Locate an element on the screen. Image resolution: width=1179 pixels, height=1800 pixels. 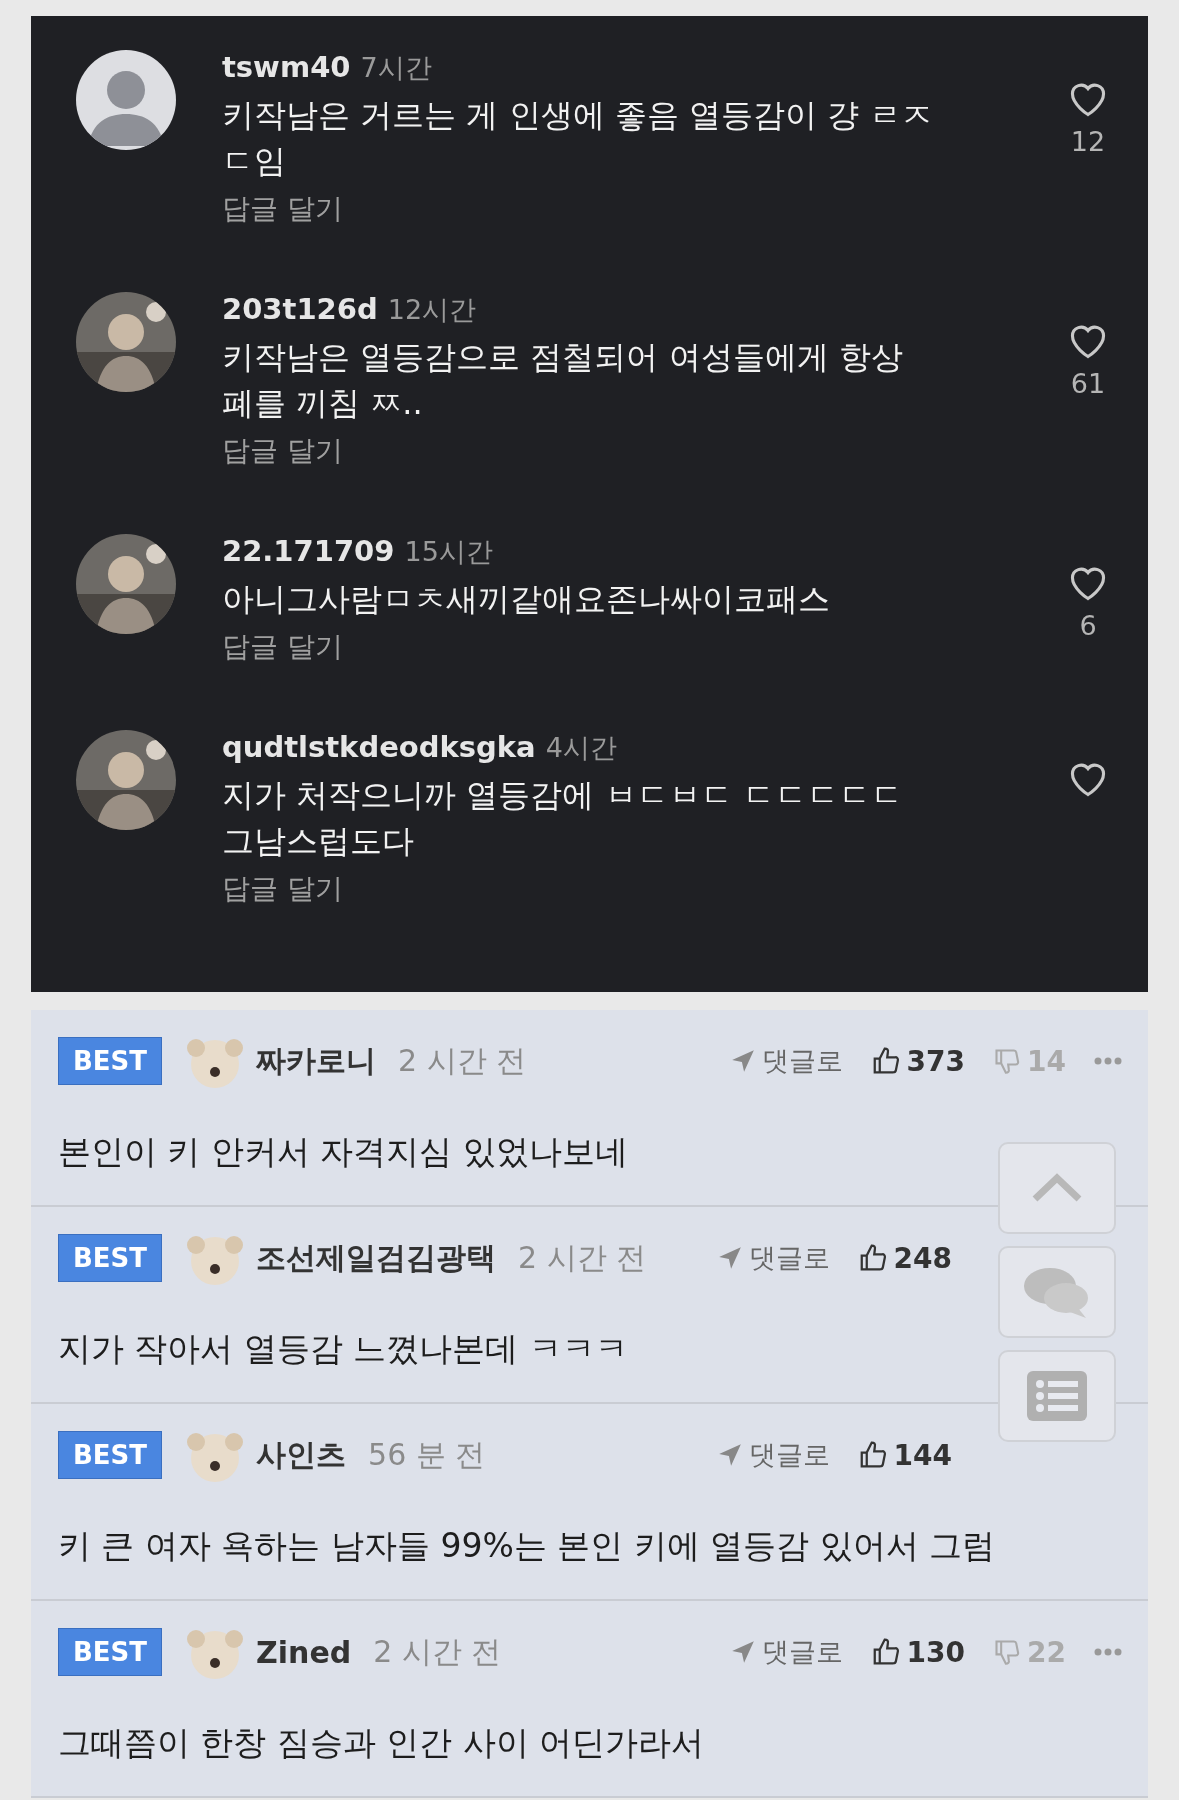
like-count: 12 is located at coordinates (1088, 141).